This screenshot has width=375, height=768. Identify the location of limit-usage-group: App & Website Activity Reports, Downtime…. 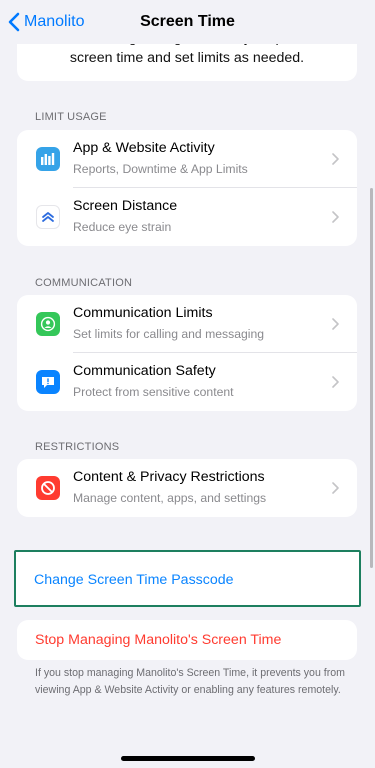
(187, 188).